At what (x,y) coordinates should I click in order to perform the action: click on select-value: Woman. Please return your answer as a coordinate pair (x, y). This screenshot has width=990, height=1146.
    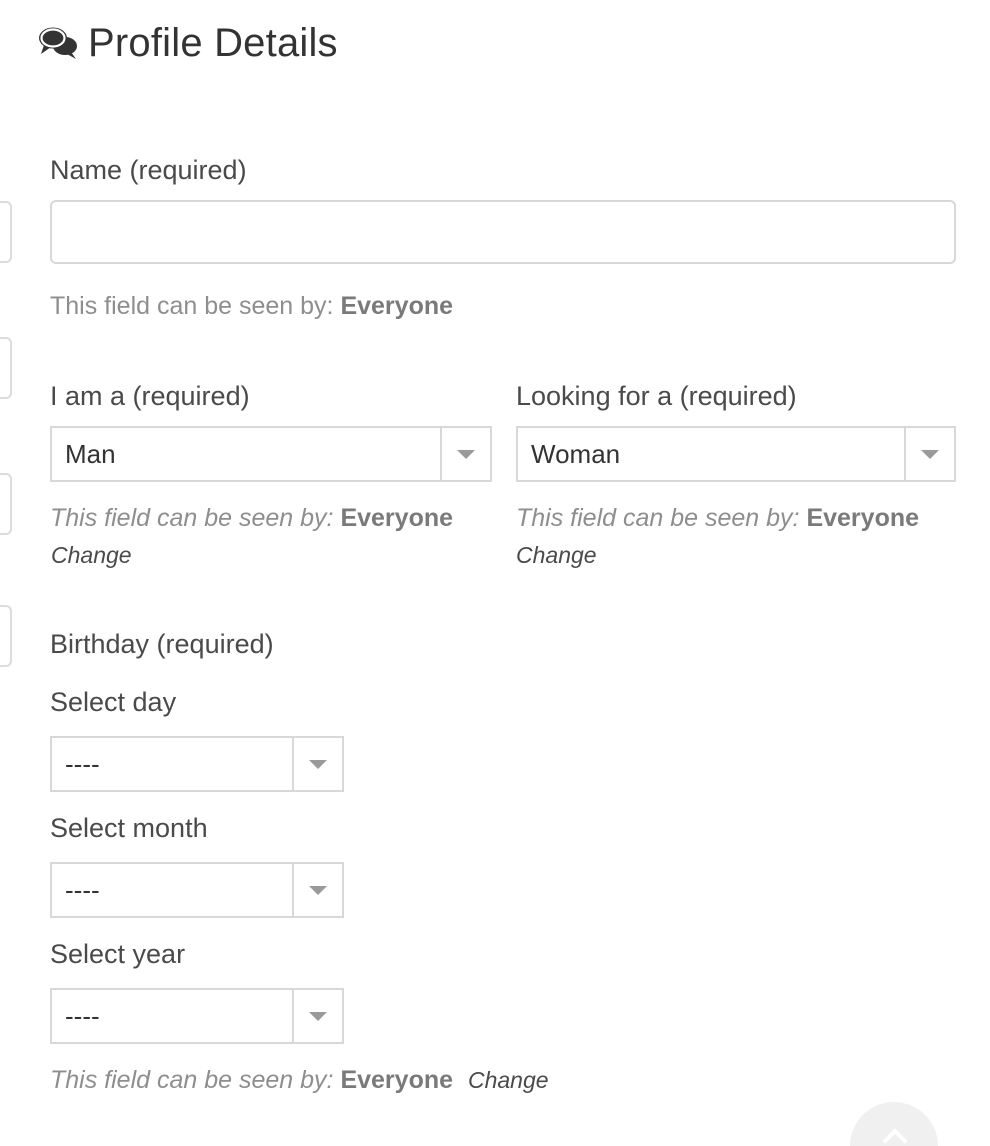
    Looking at the image, I should click on (576, 453).